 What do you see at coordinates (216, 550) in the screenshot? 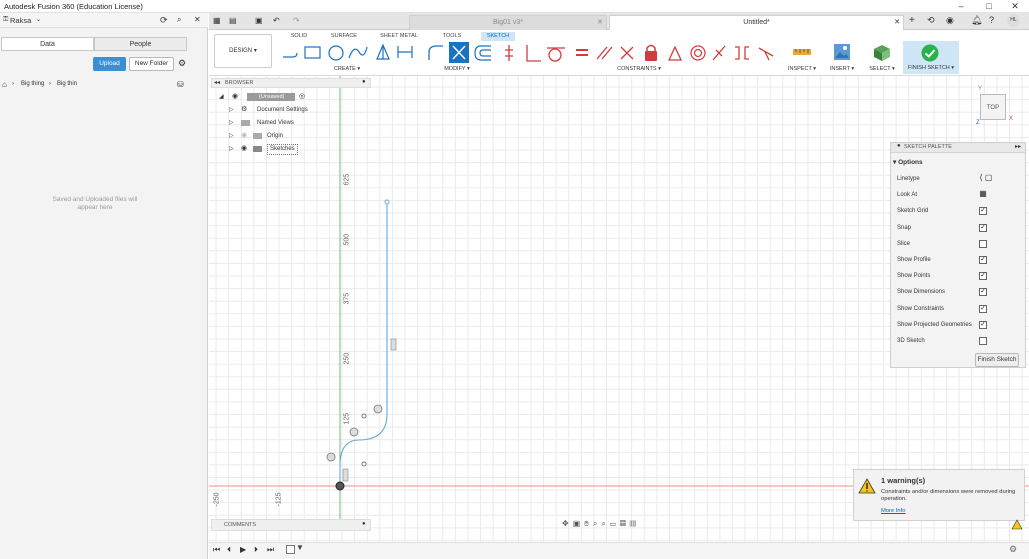
I see `go-to-start-icon: ⏮` at bounding box center [216, 550].